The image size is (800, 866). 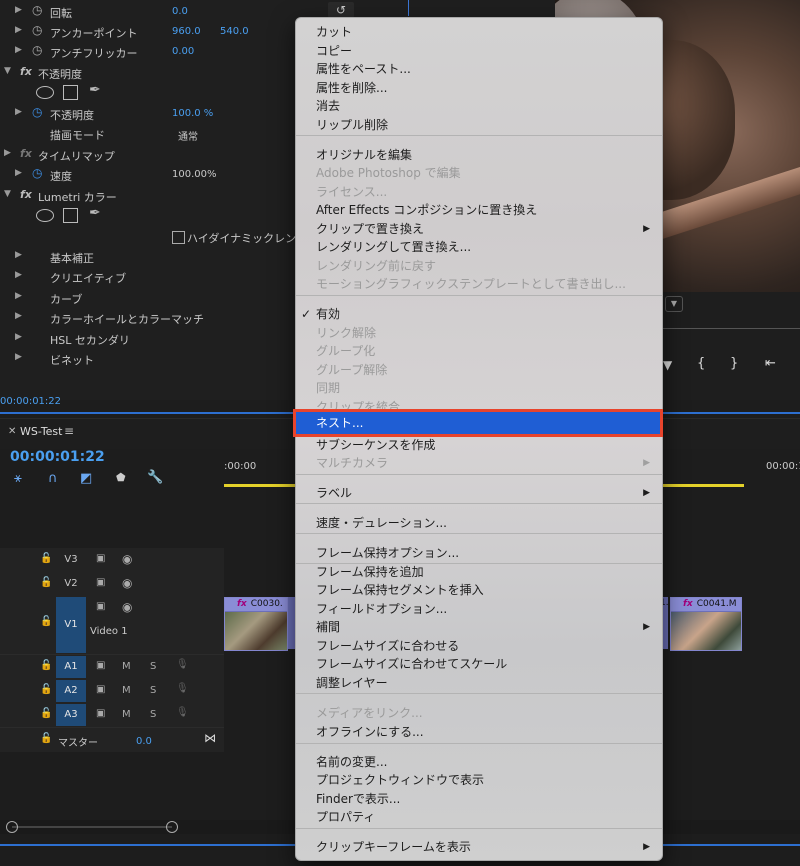 I want to click on menu-item: 同期, so click(x=479, y=388).